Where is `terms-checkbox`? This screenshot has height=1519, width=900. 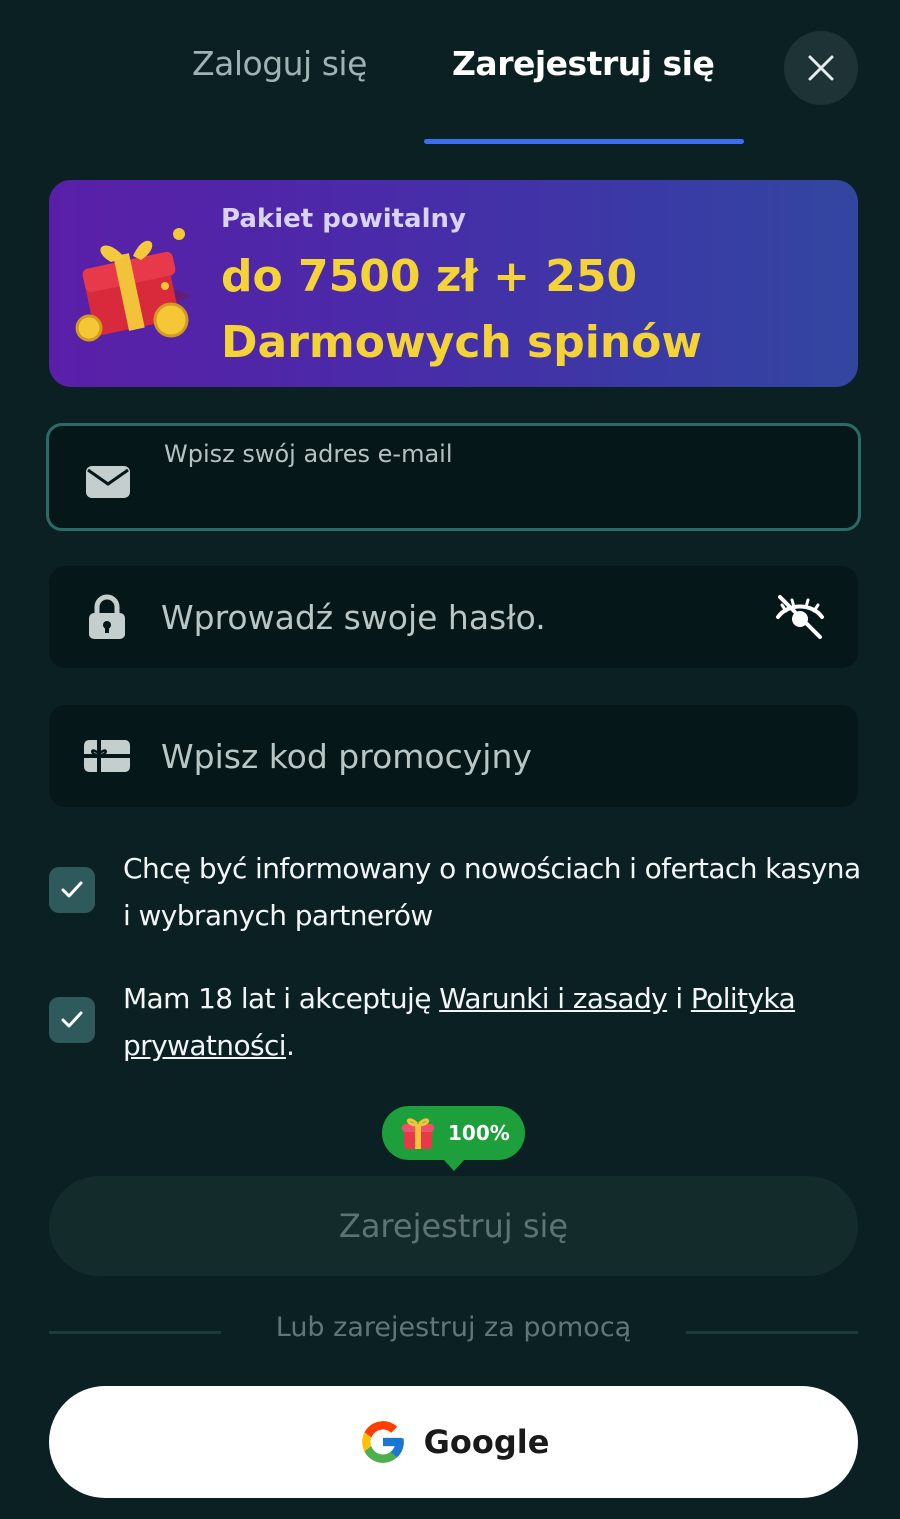
terms-checkbox is located at coordinates (72, 1020).